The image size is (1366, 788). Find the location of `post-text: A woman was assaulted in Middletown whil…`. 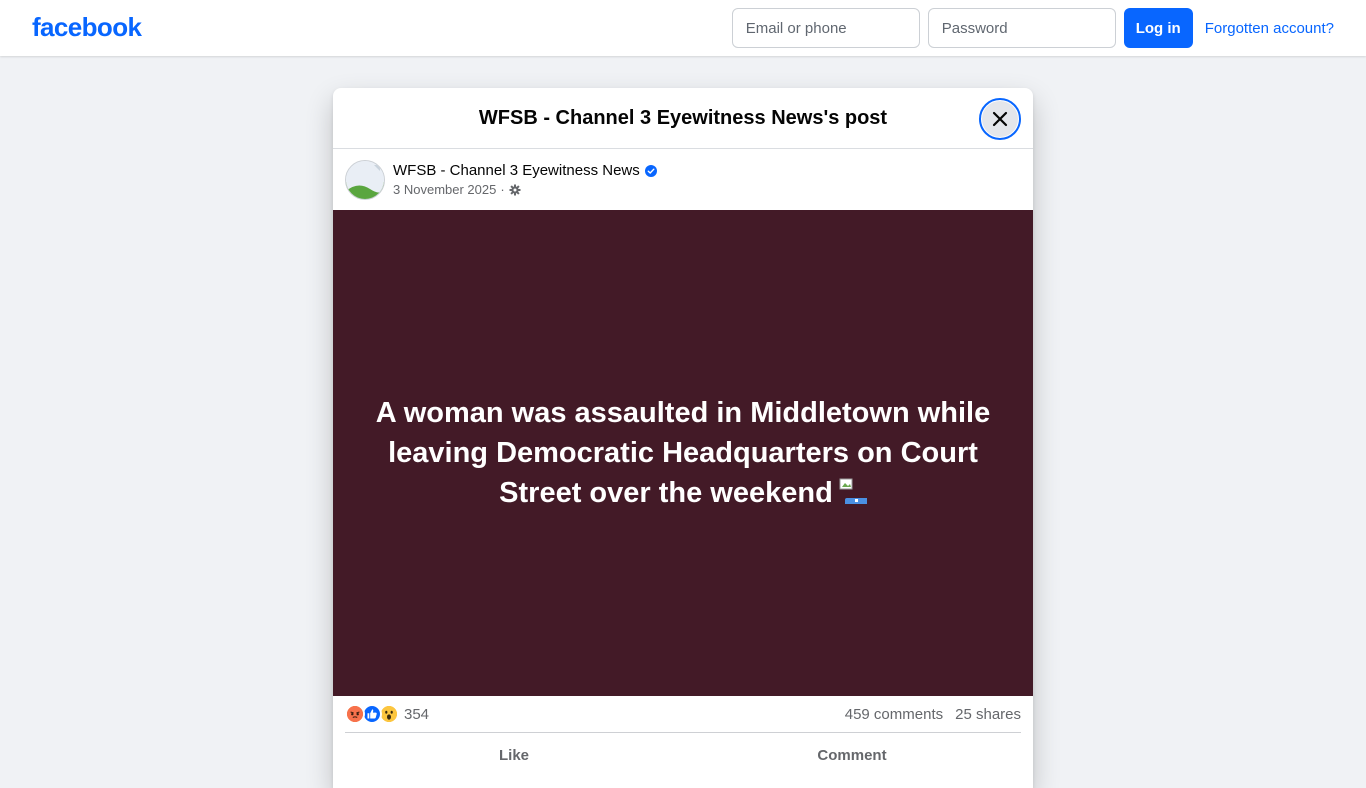

post-text: A woman was assaulted in Middletown whil… is located at coordinates (683, 453).